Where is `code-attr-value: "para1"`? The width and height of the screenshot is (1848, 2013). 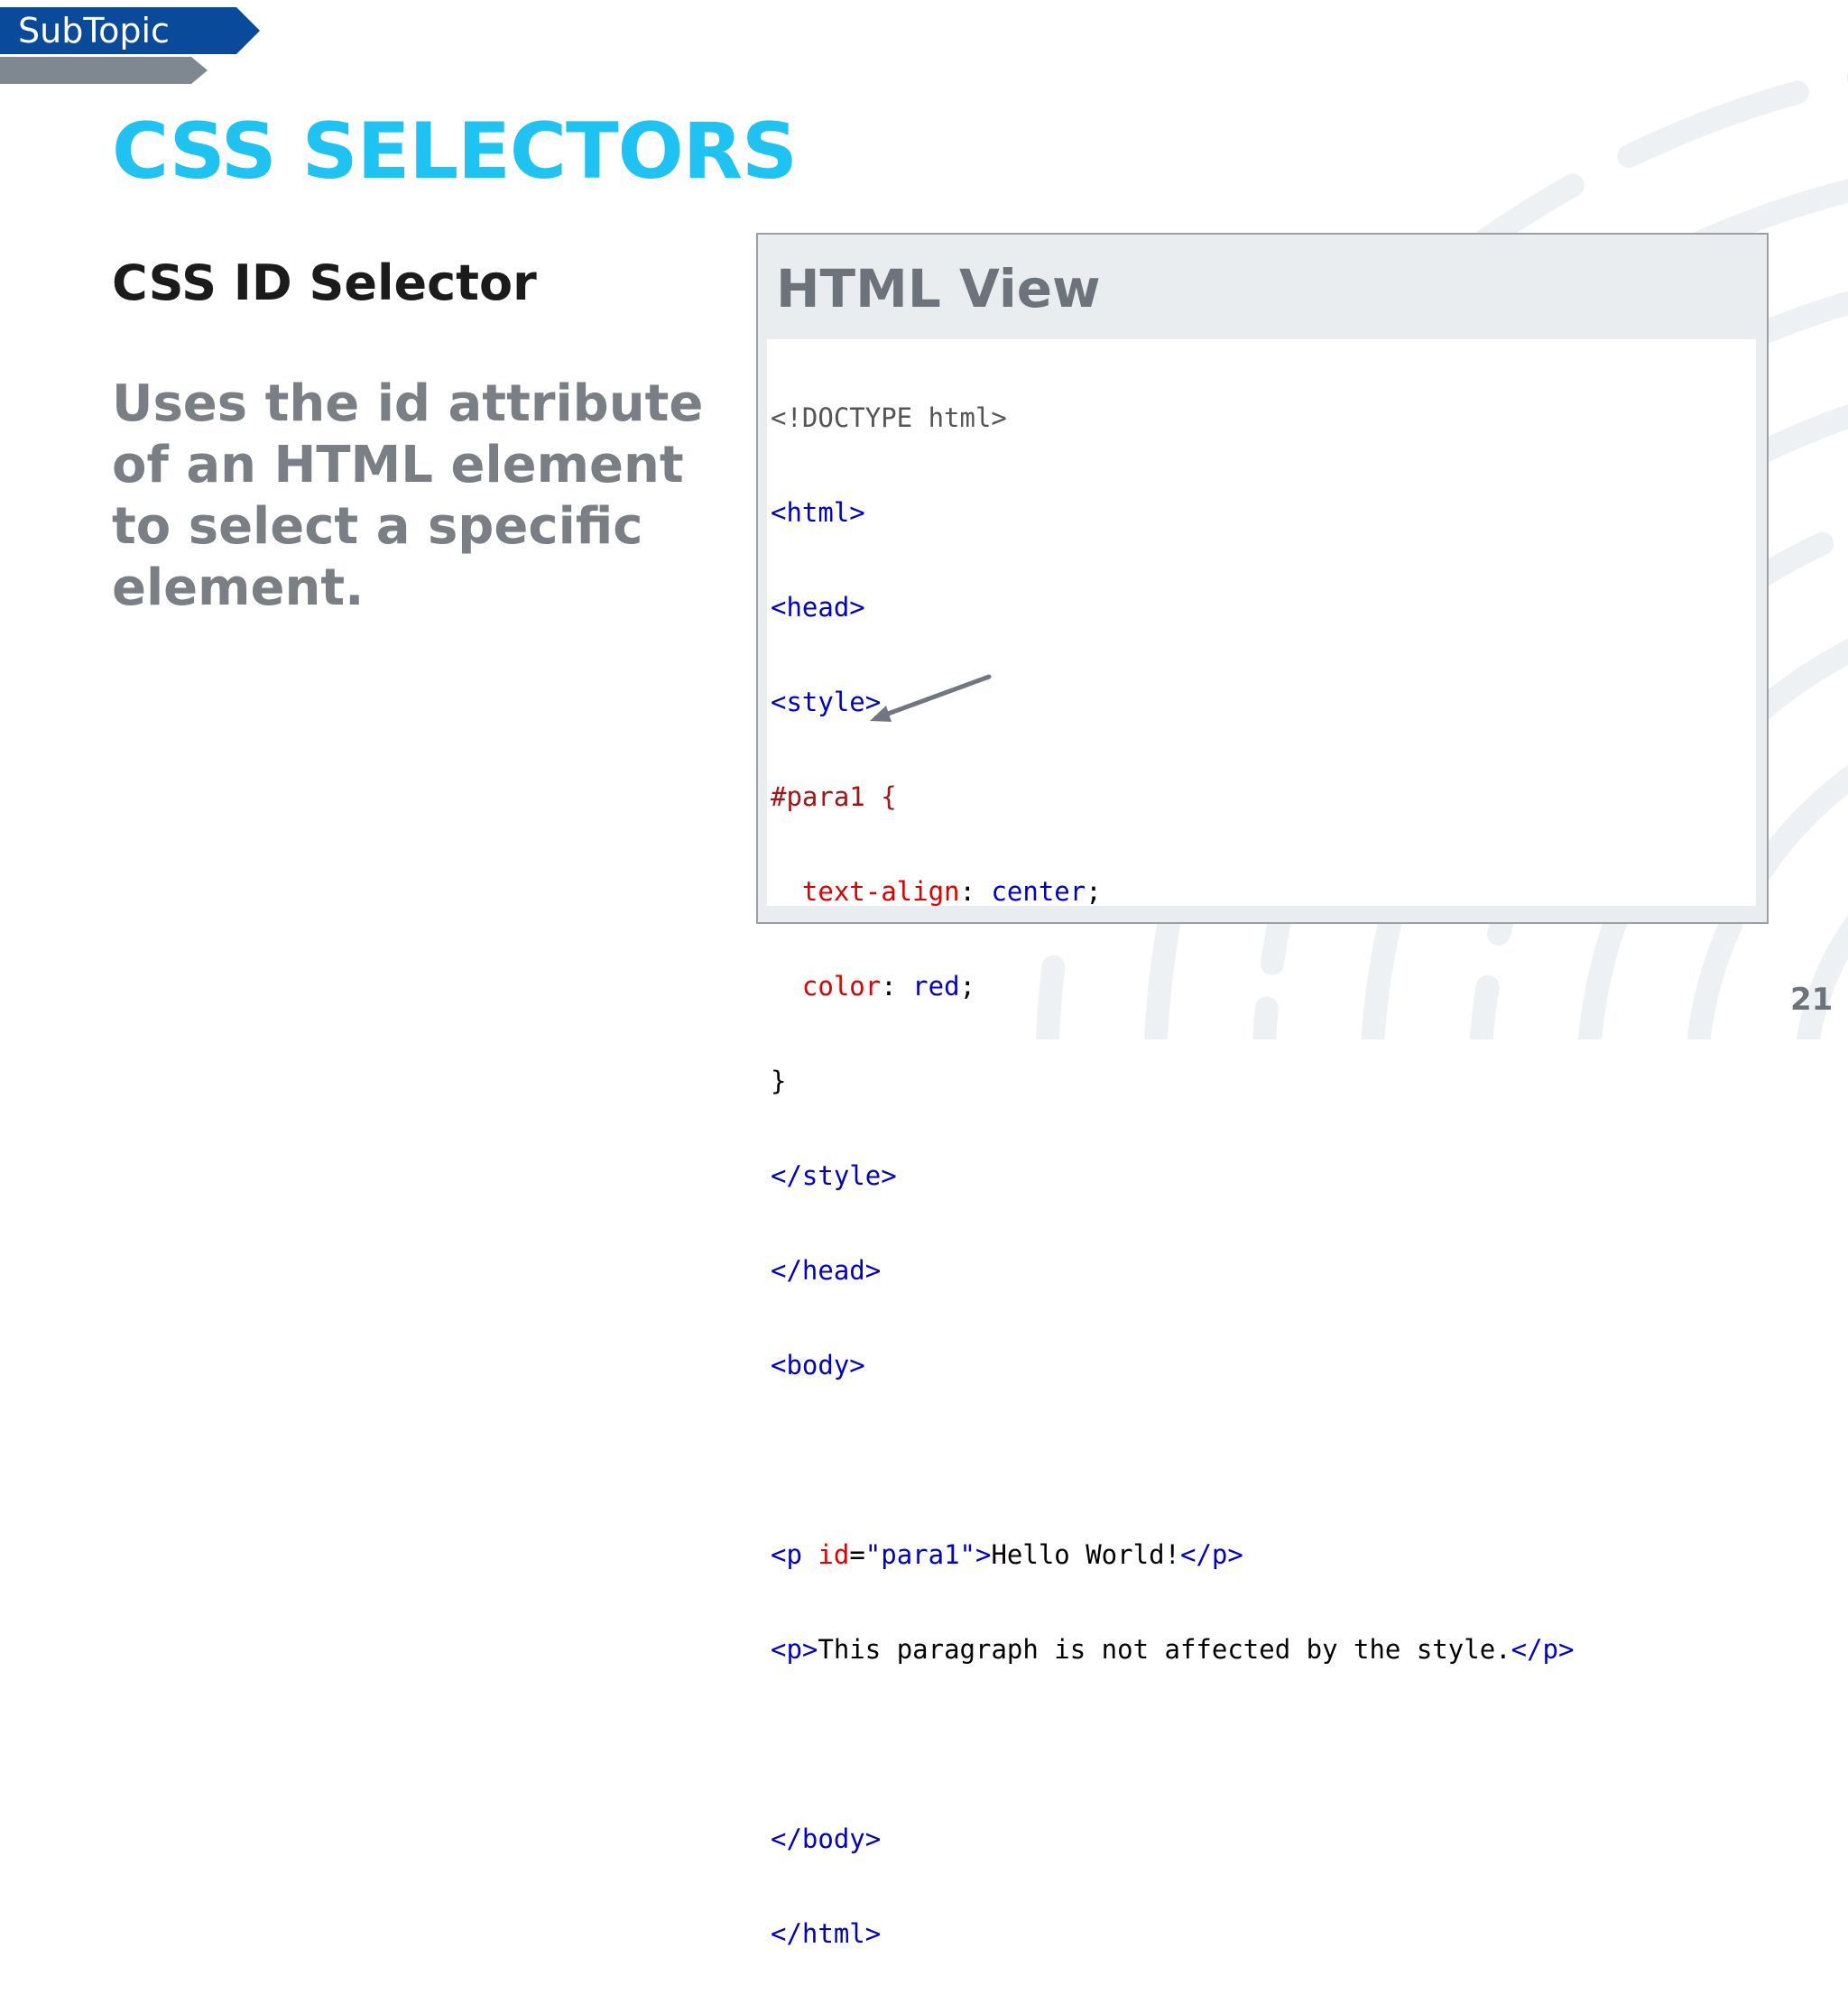 code-attr-value: "para1" is located at coordinates (919, 1554).